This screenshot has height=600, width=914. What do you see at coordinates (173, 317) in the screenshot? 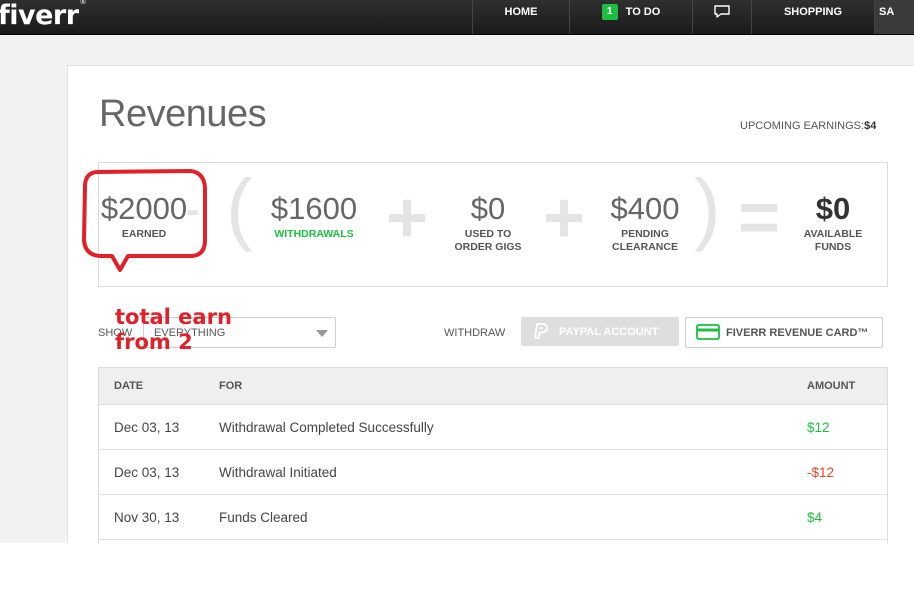
I see `annotation-line-1: total earn` at bounding box center [173, 317].